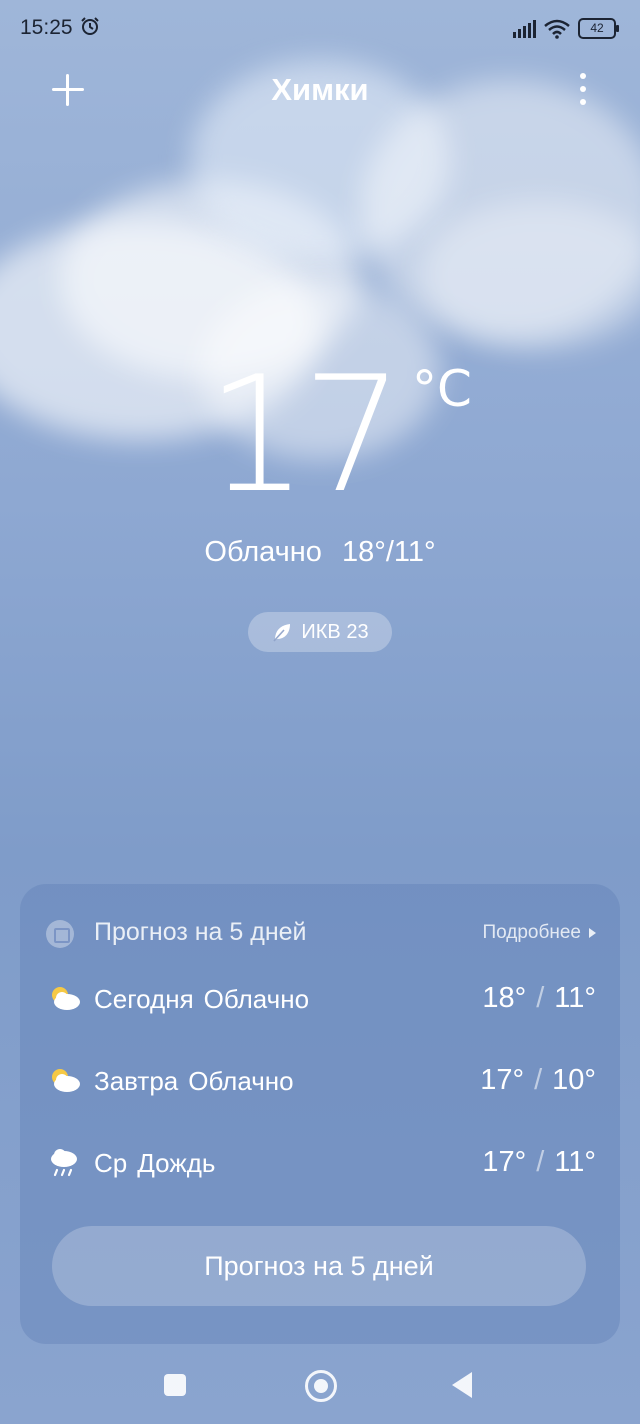  I want to click on rain-icon, so click(64, 1163).